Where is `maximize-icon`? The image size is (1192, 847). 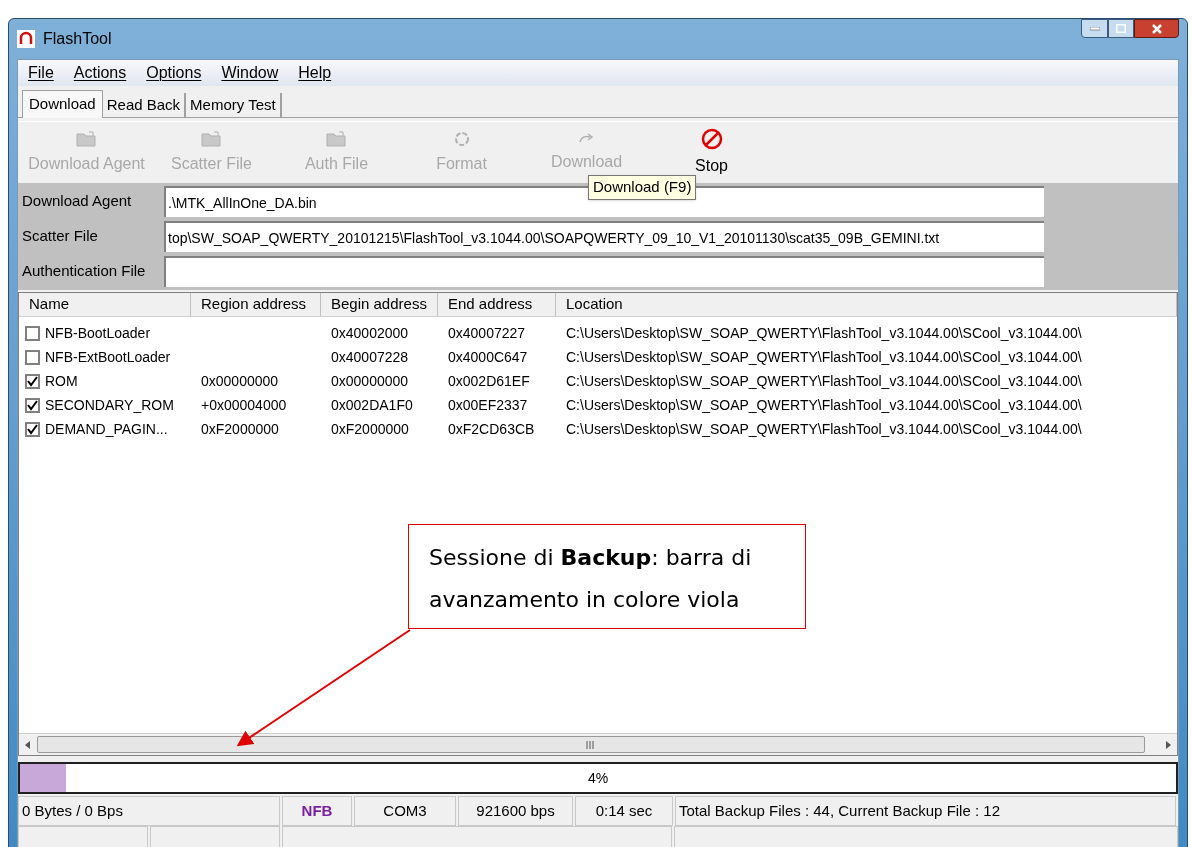 maximize-icon is located at coordinates (1121, 28).